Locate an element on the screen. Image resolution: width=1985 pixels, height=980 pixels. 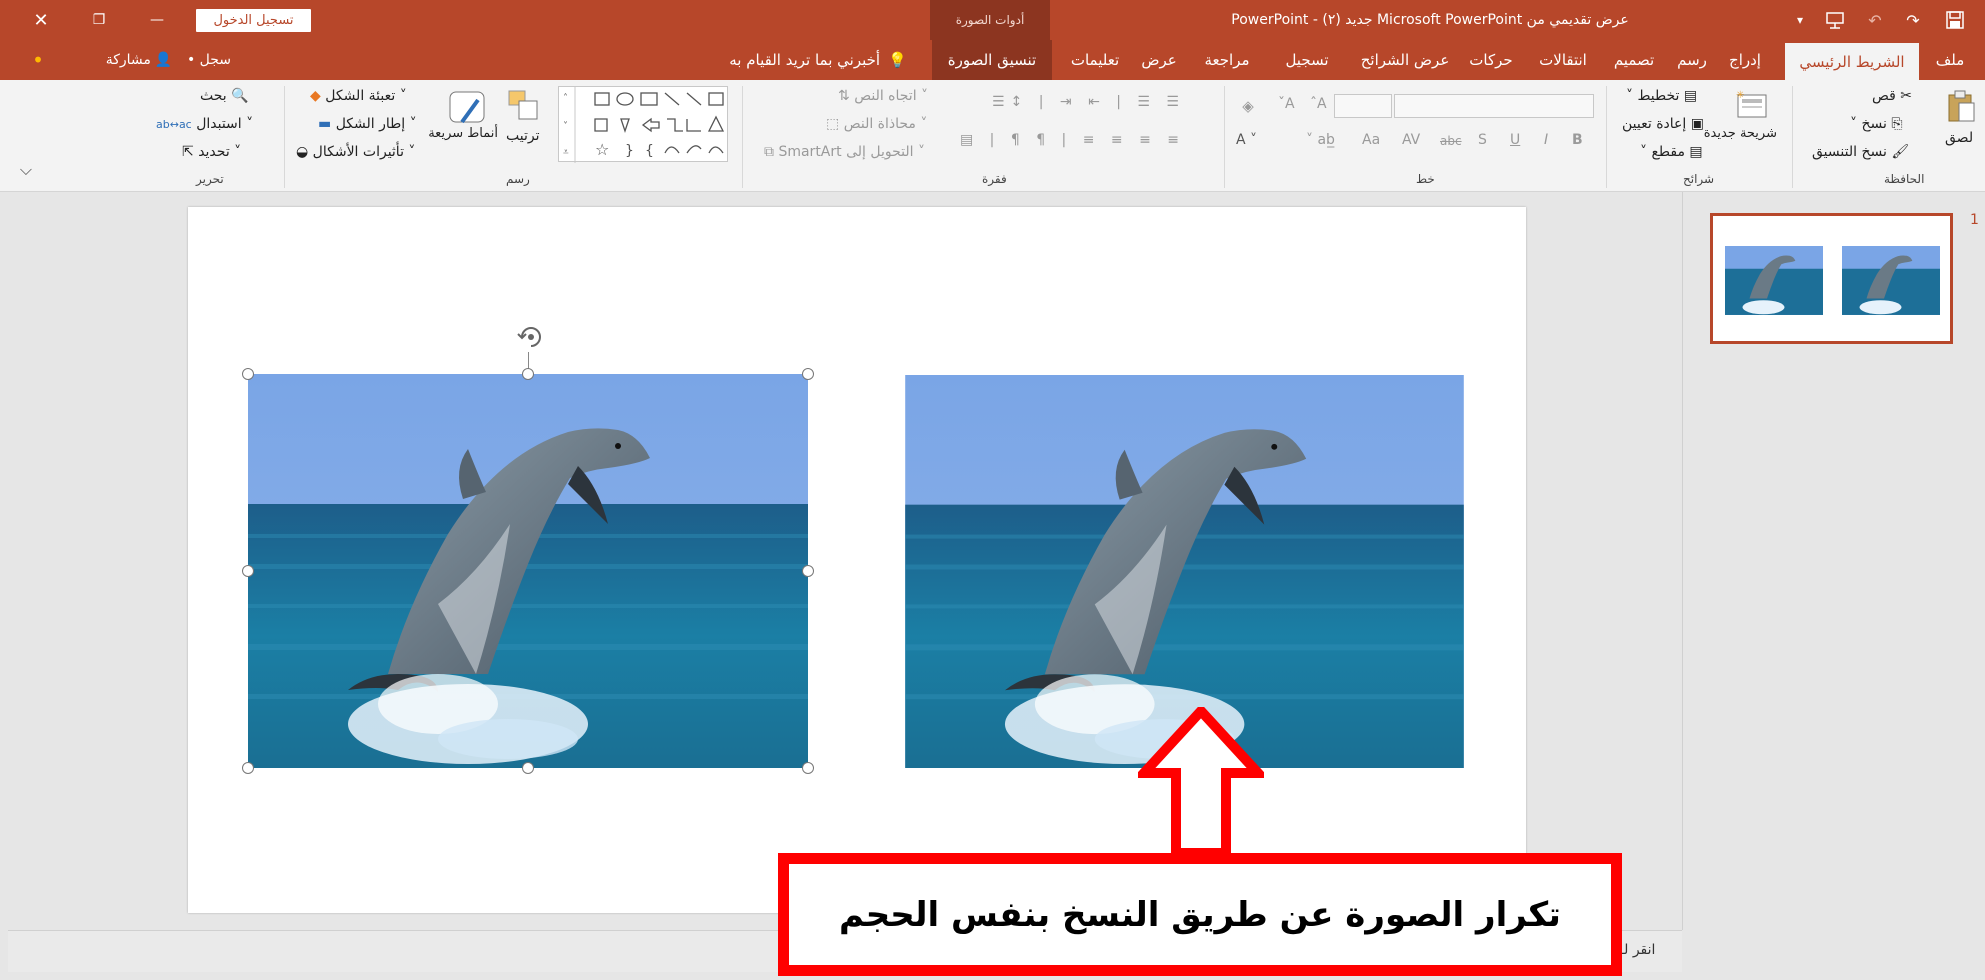
strikethrough-button: abc is located at coordinates (1451, 141).